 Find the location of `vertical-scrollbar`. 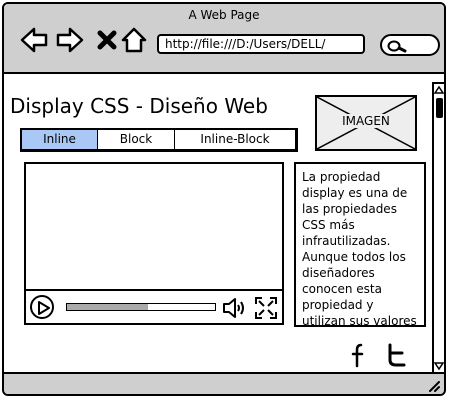

vertical-scrollbar is located at coordinates (438, 228).